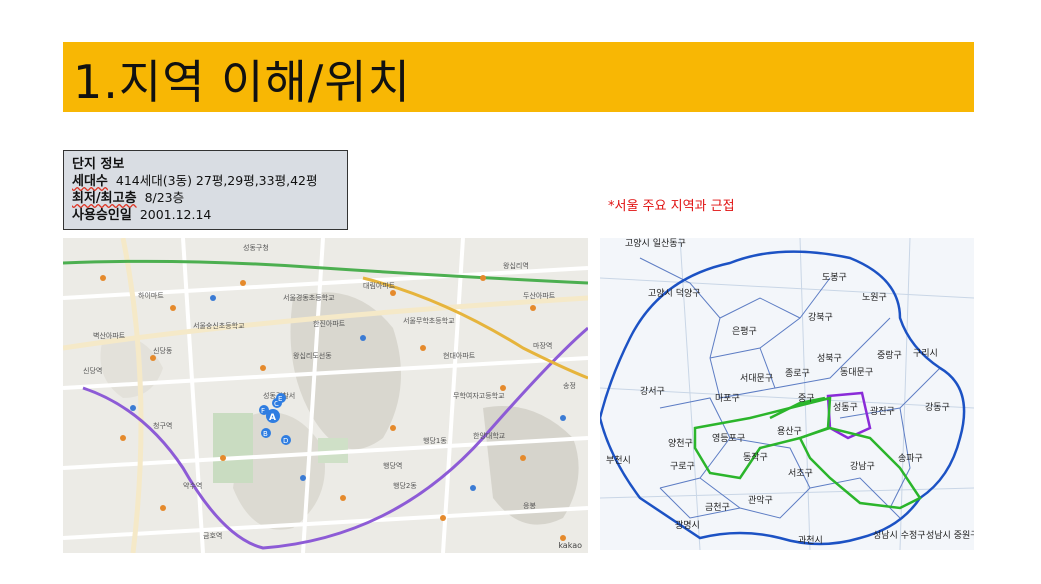  I want to click on map-label: 한진아파트, so click(329, 323).